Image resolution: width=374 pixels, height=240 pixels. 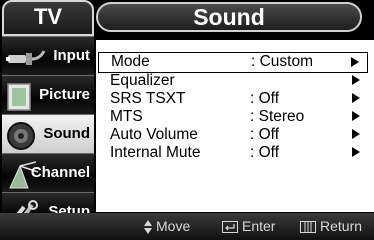 I want to click on help-return-label: Return, so click(x=341, y=226).